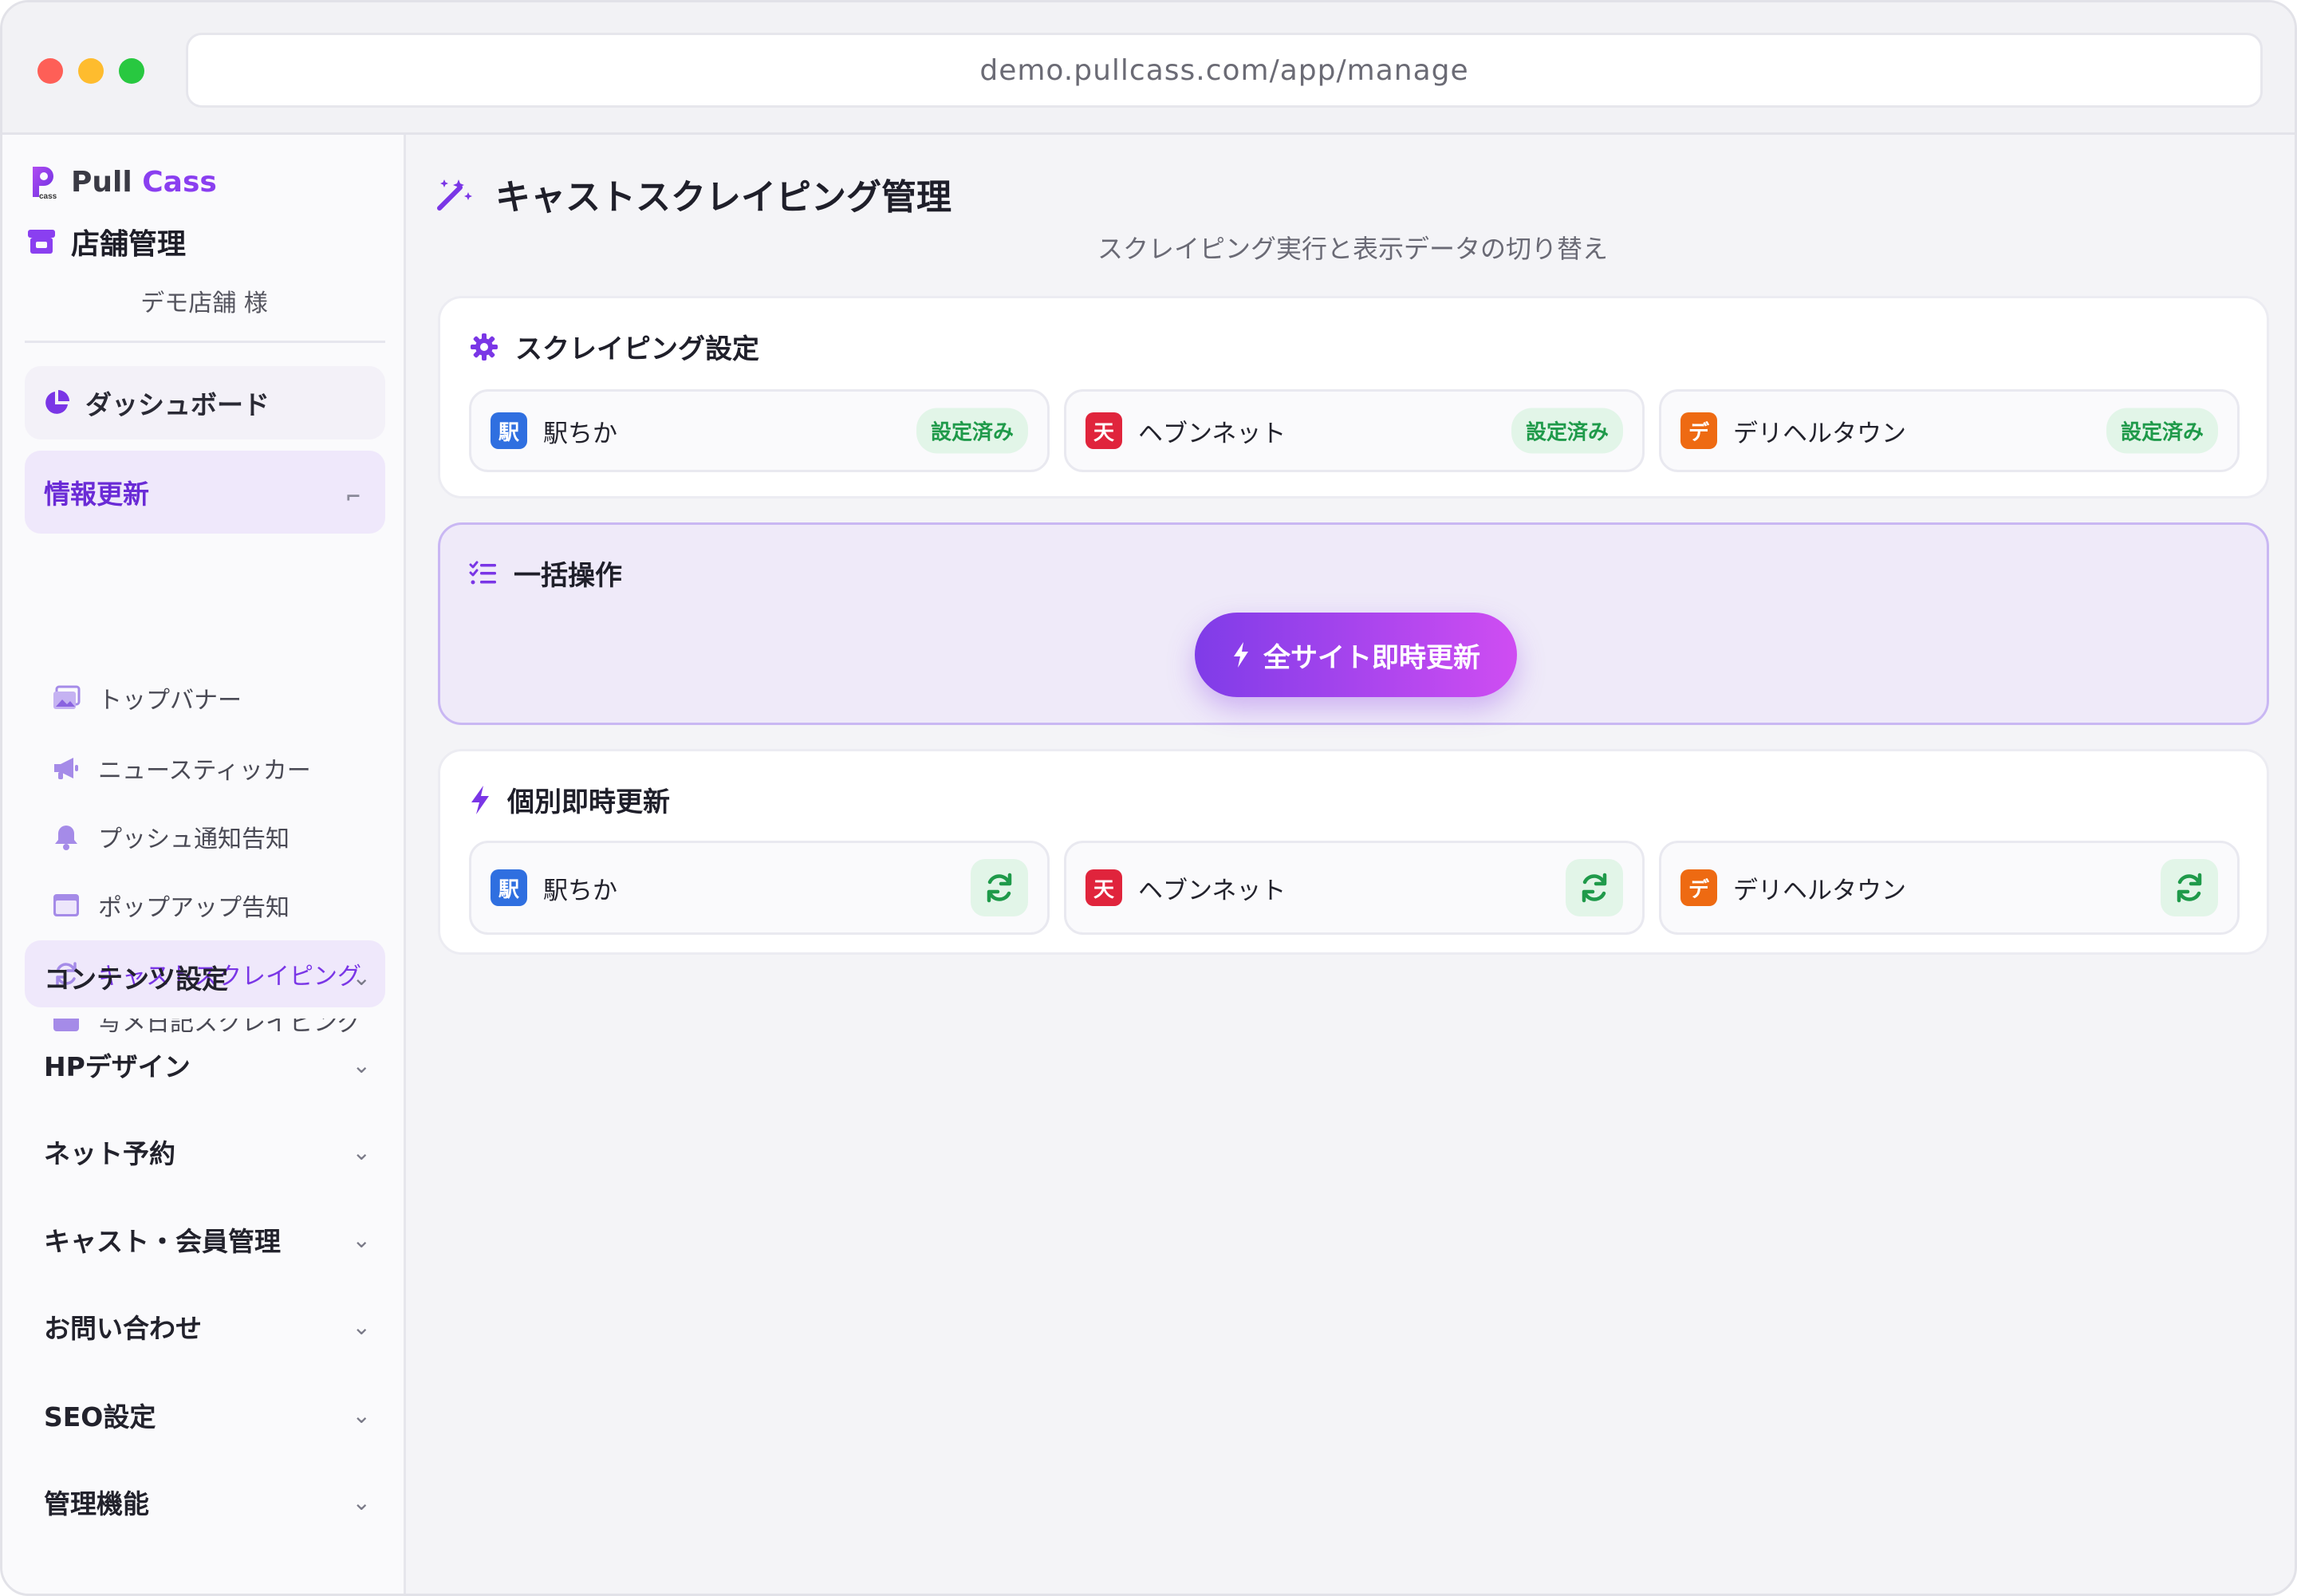  What do you see at coordinates (117, 1066) in the screenshot?
I see `sidebar-group-label: HPデザイン` at bounding box center [117, 1066].